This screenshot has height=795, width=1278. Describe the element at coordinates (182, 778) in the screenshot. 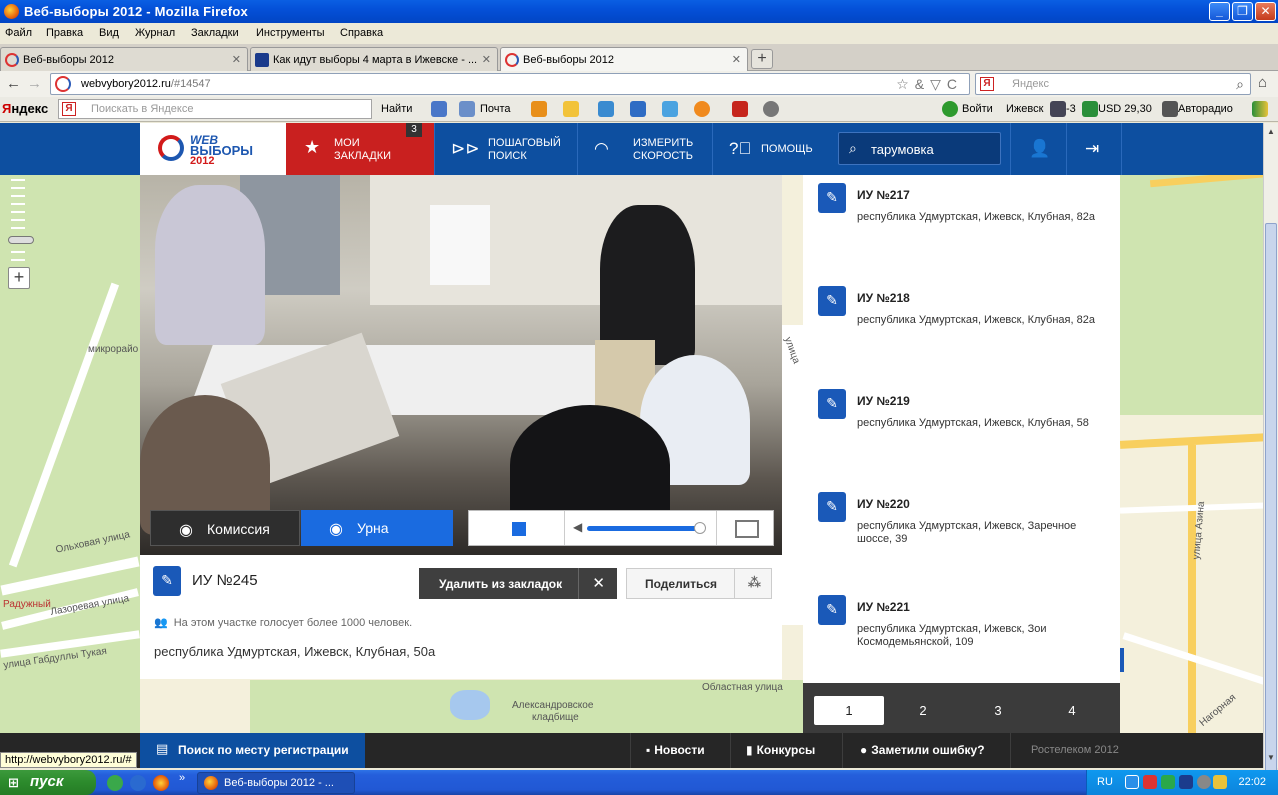

I see `quicklaunch-more-icon: »` at that location.